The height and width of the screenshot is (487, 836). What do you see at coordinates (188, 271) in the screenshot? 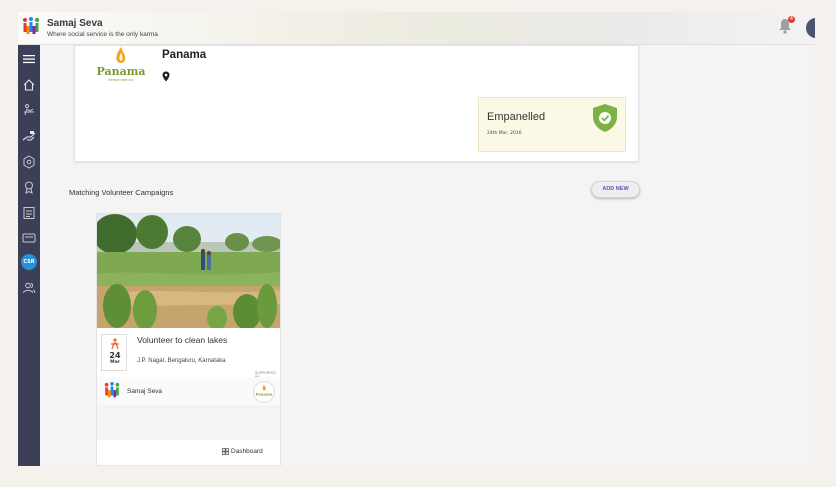
I see `campaign-photo` at bounding box center [188, 271].